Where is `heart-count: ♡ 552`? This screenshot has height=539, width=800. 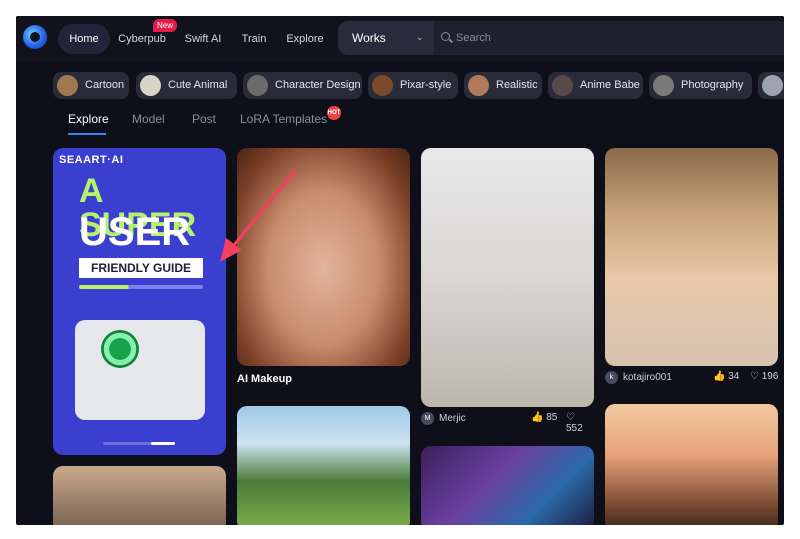
heart-count: ♡ 552 is located at coordinates (580, 423).